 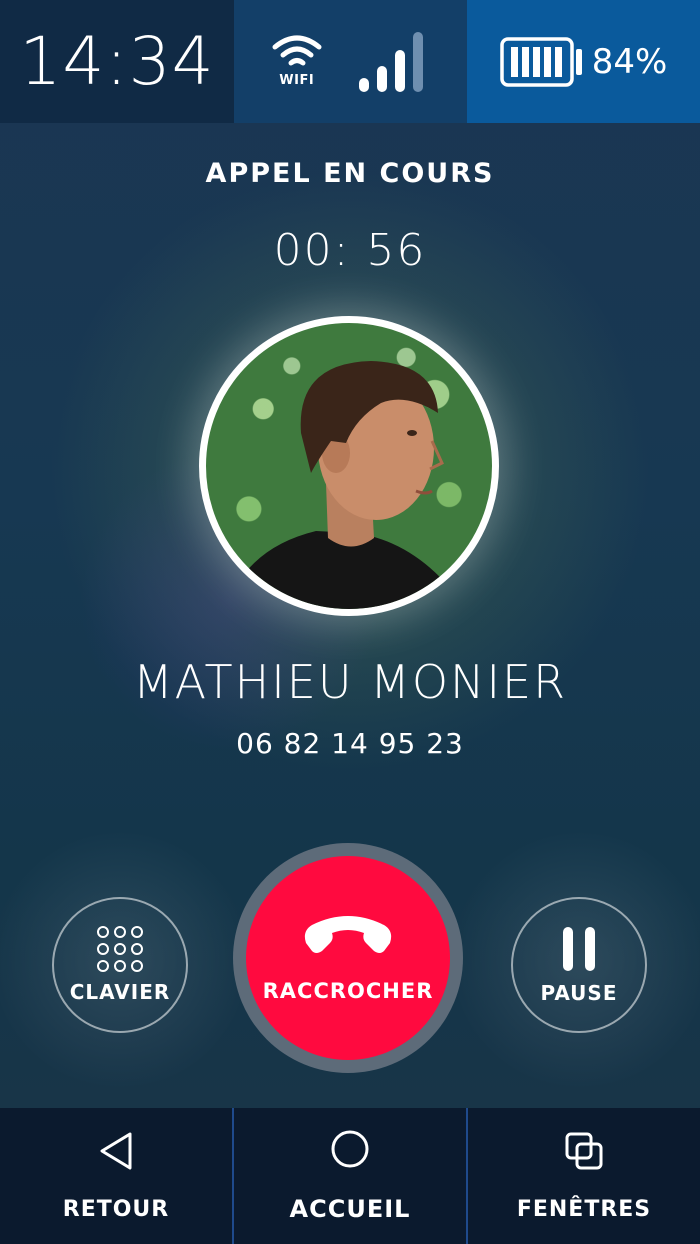 What do you see at coordinates (350, 743) in the screenshot?
I see `contact-number: 06 82 14 95 23` at bounding box center [350, 743].